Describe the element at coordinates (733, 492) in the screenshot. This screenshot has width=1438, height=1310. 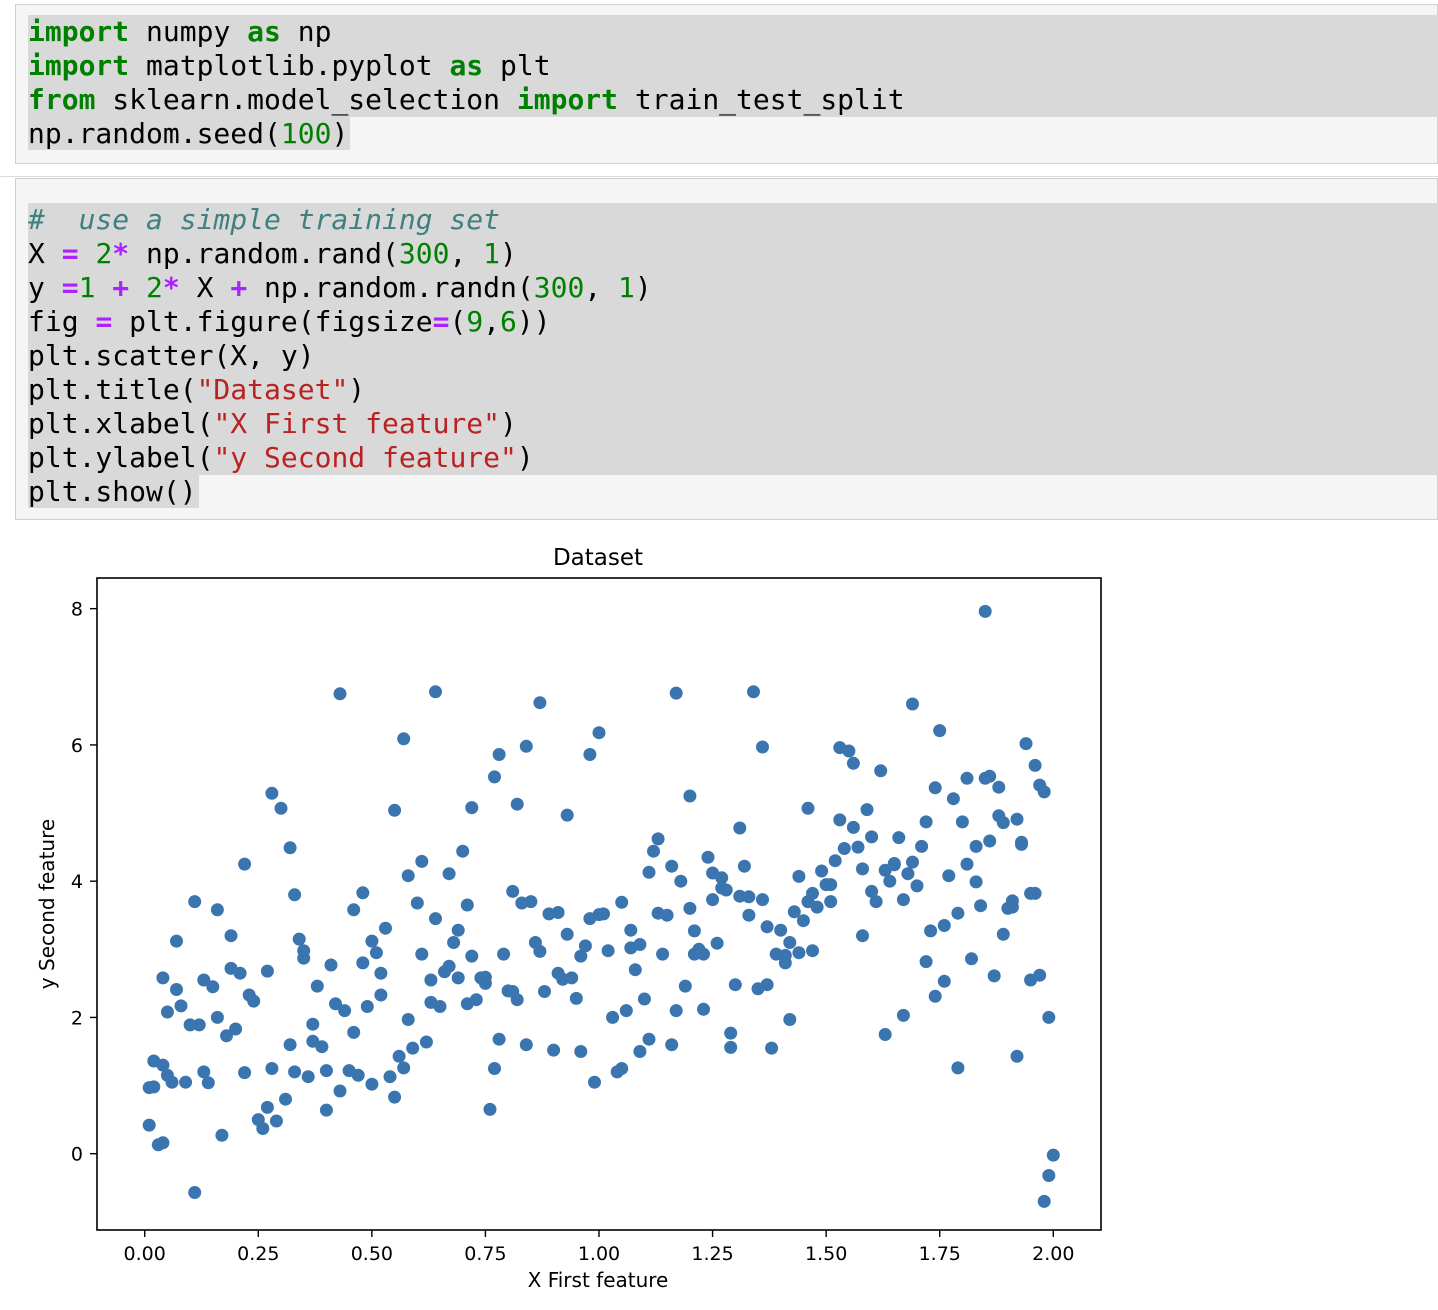
I see `code-line: plt.show()` at that location.